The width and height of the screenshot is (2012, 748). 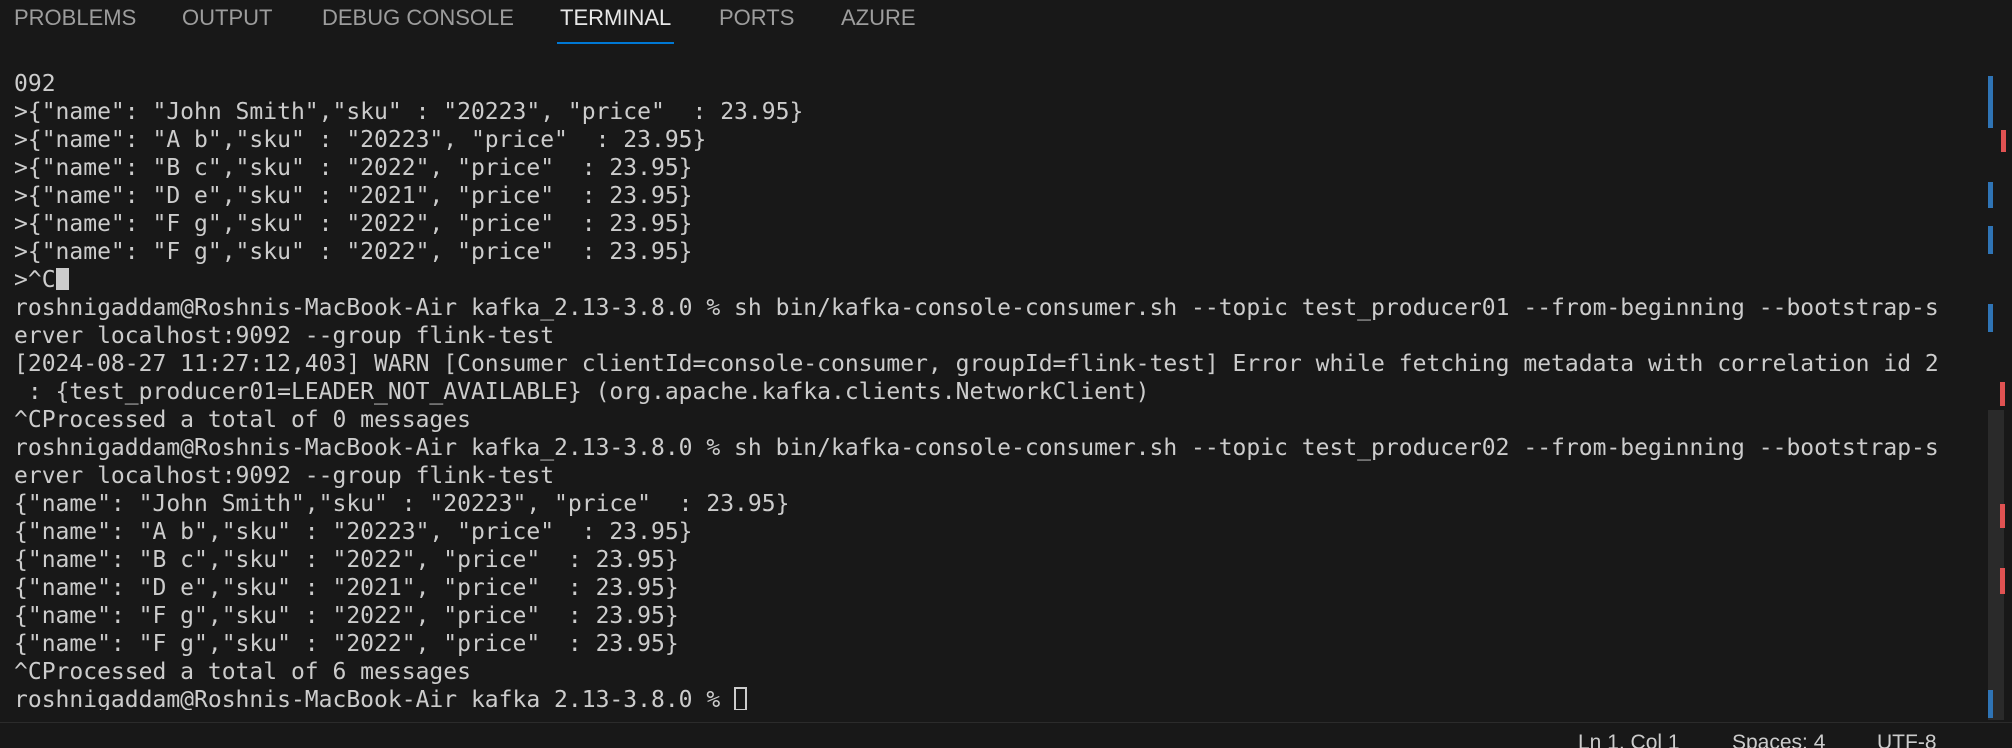 What do you see at coordinates (756, 22) in the screenshot?
I see `tab-ports: PORTS` at bounding box center [756, 22].